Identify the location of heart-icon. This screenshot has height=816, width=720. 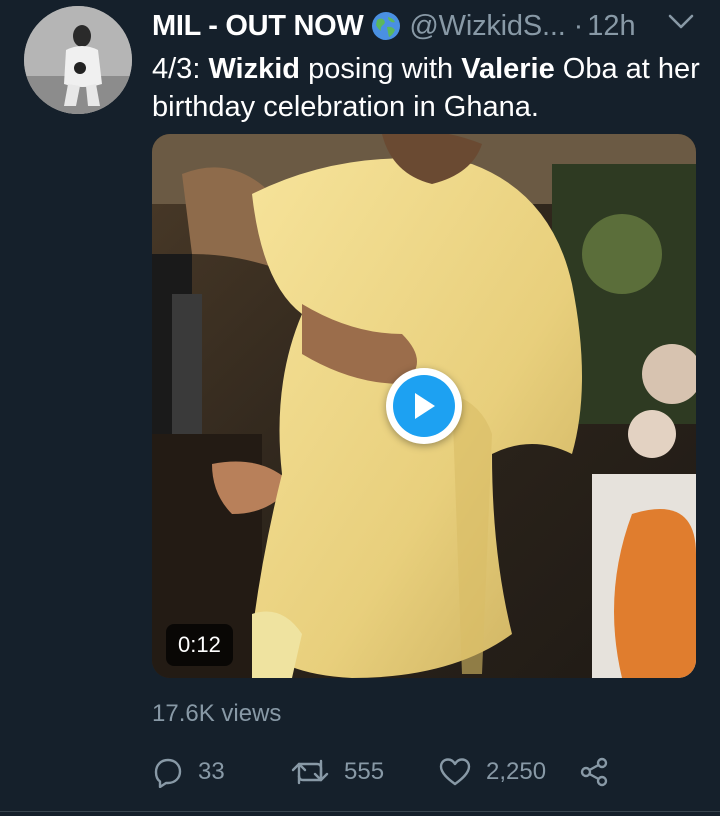
(455, 772).